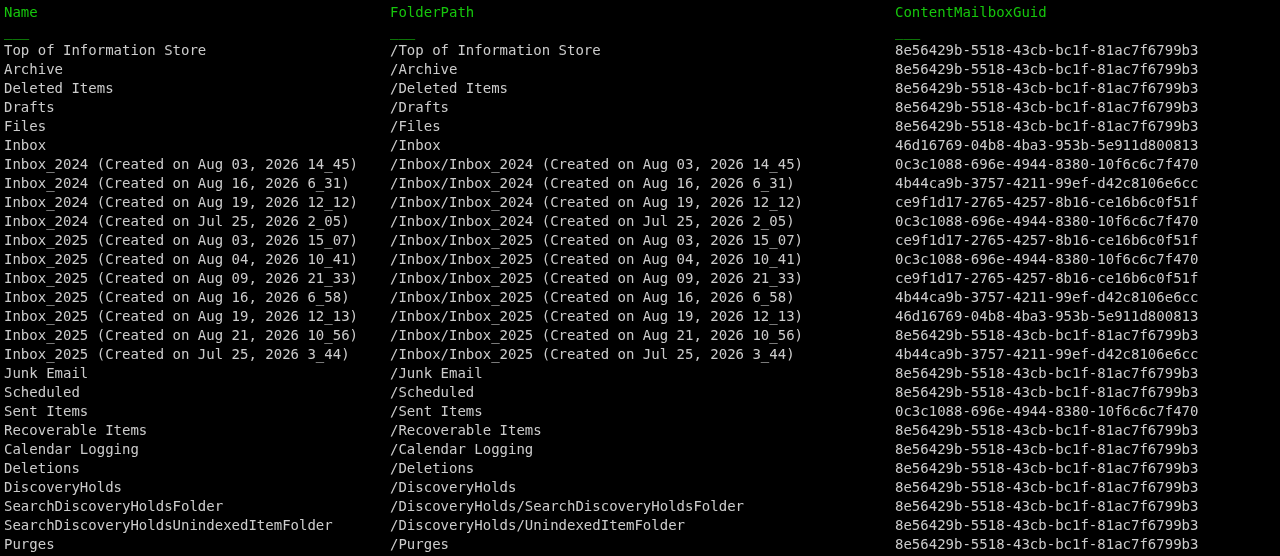 This screenshot has width=1280, height=556. Describe the element at coordinates (25, 145) in the screenshot. I see `table-cell: Inbox` at that location.